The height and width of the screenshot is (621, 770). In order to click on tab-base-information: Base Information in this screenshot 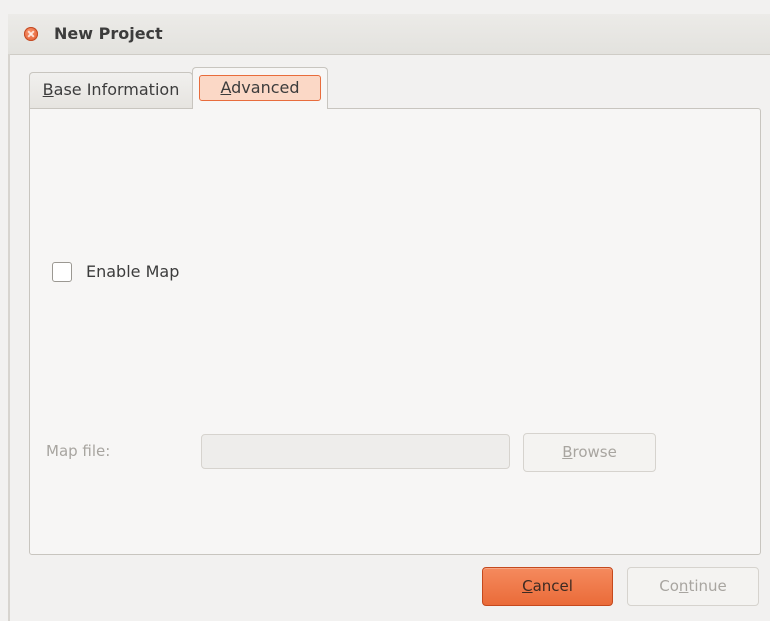, I will do `click(111, 90)`.